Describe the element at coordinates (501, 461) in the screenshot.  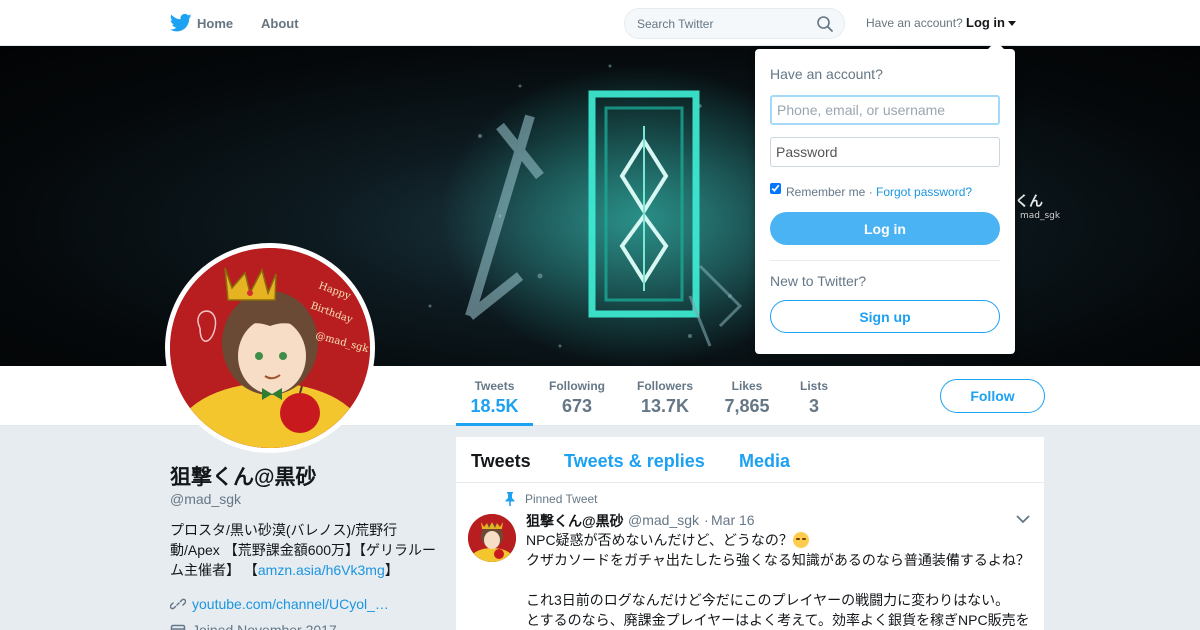
I see `tab-tweets: Tweets` at that location.